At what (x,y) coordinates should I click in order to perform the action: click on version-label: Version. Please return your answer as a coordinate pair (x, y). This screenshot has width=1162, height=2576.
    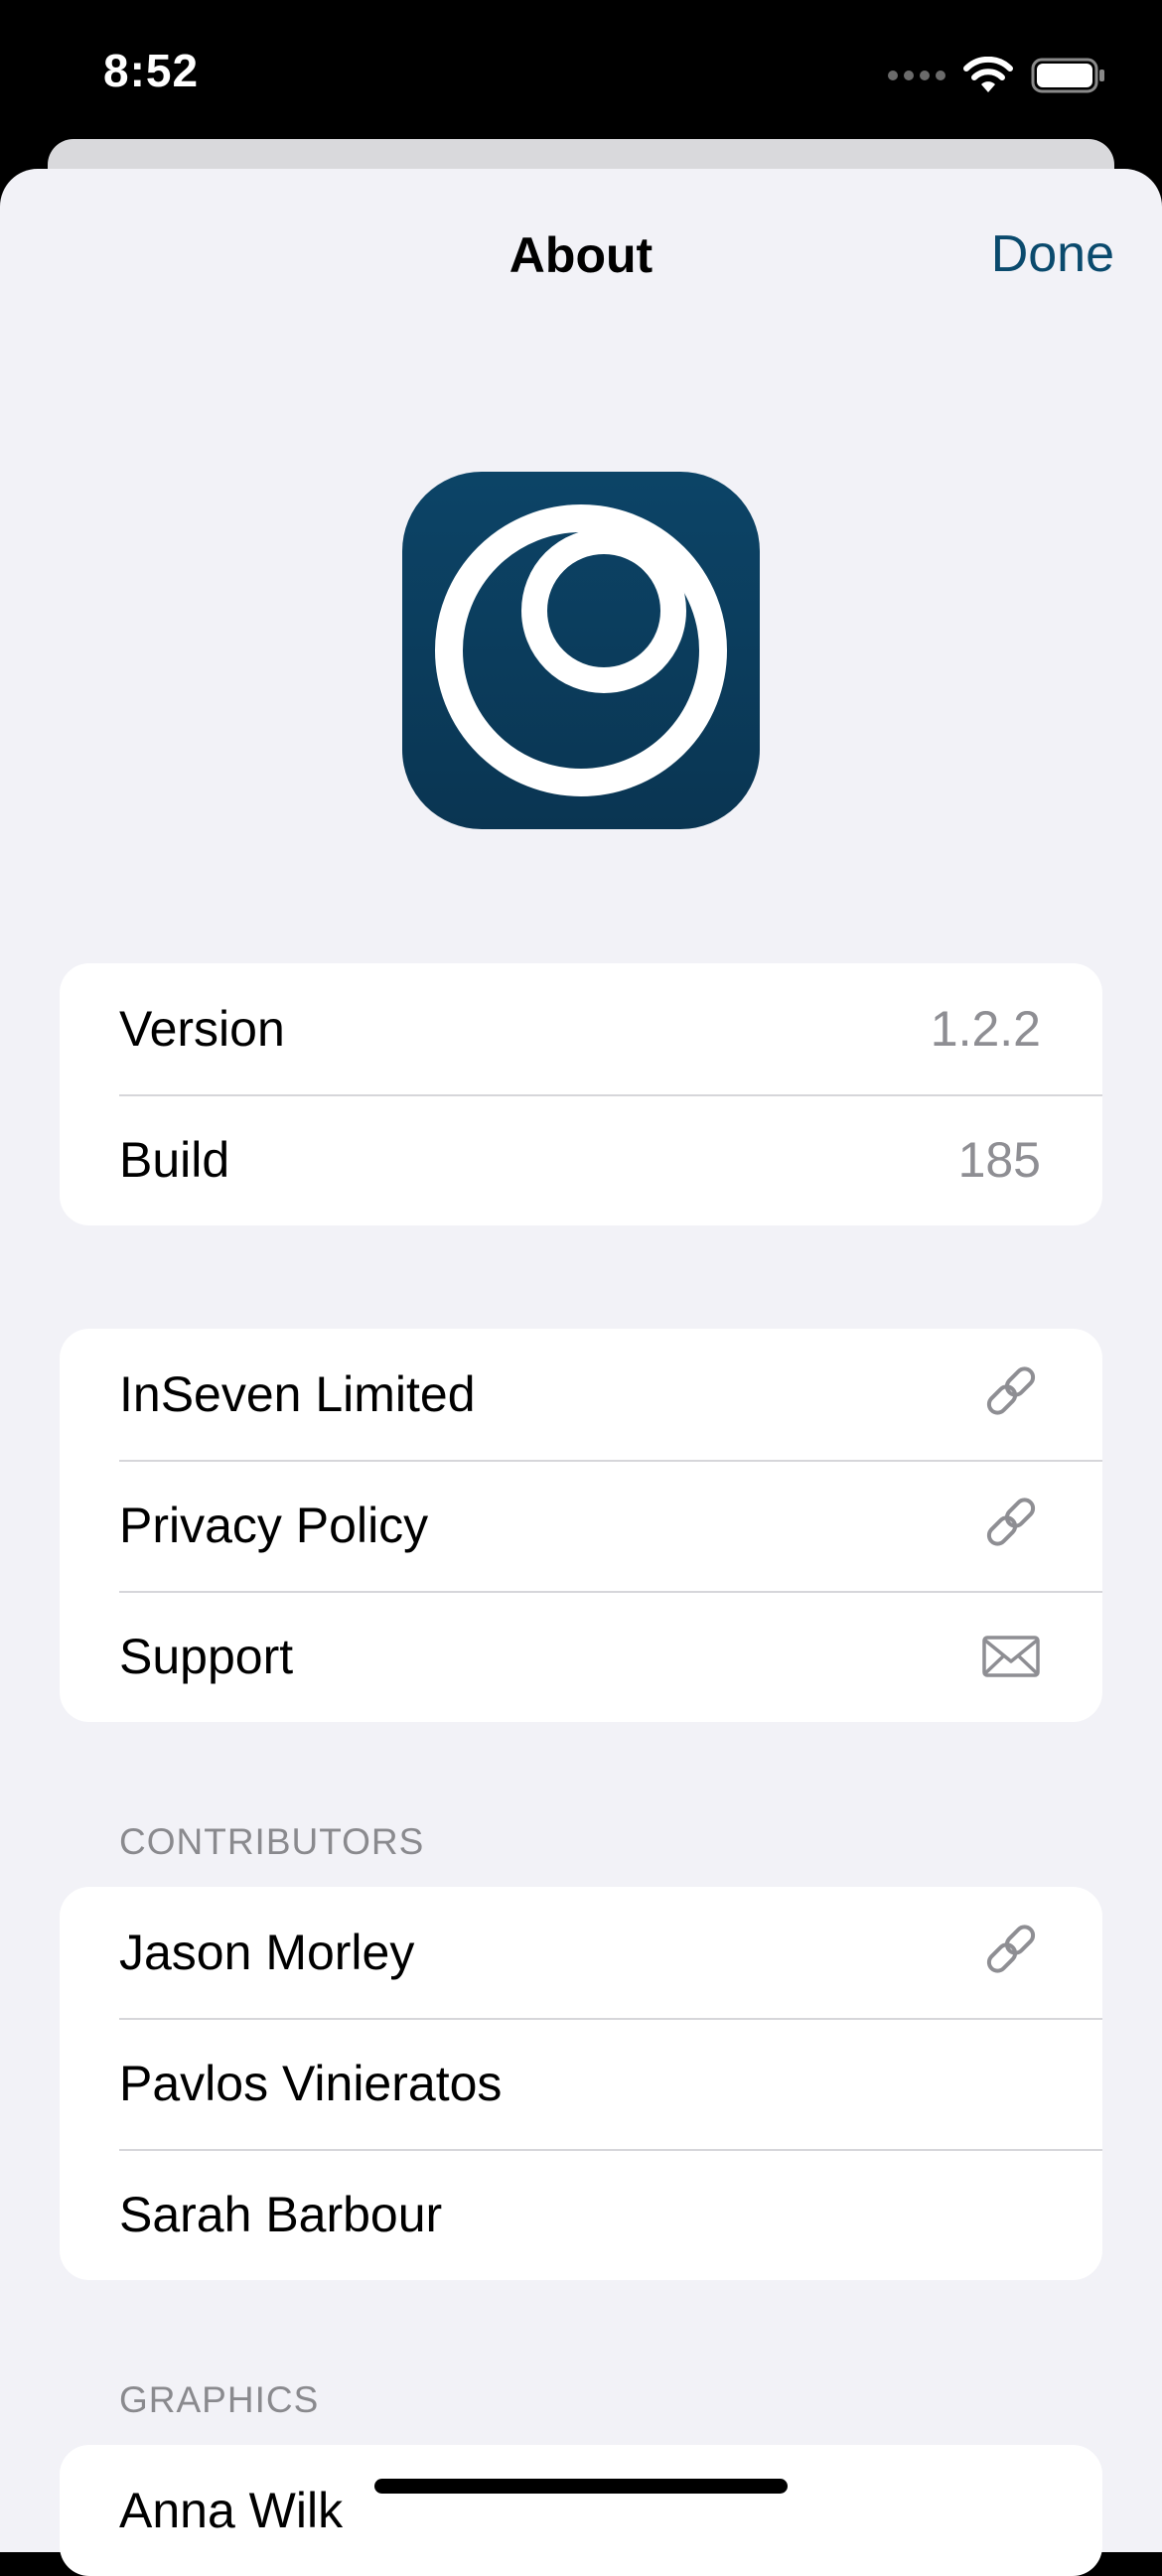
    Looking at the image, I should click on (202, 1029).